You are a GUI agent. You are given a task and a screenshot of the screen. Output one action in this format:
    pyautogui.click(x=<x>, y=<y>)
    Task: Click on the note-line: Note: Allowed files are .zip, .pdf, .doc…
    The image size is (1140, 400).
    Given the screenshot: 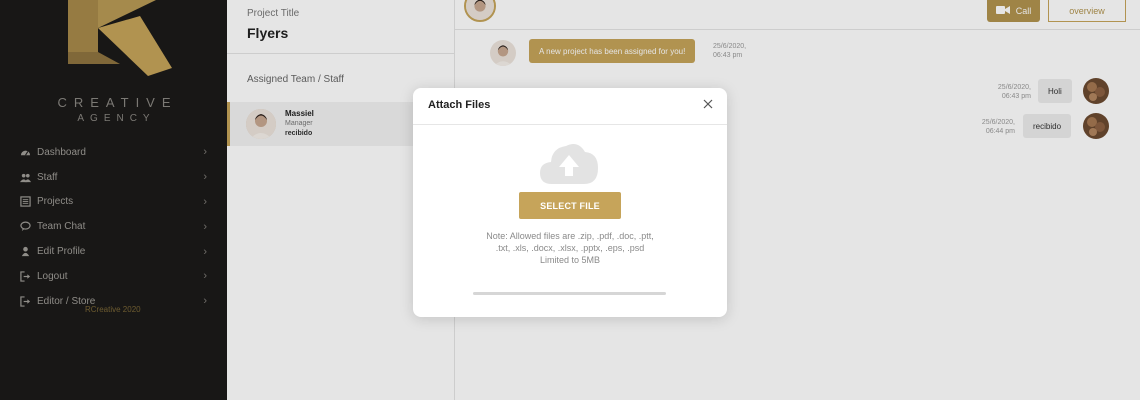 What is the action you would take?
    pyautogui.click(x=570, y=236)
    